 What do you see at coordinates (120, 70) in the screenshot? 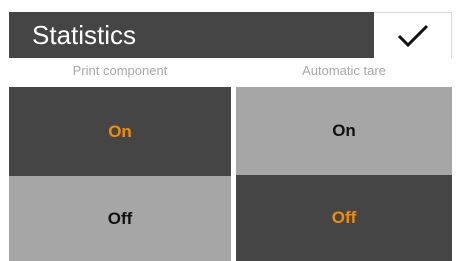
I see `print-component-label: Print component` at bounding box center [120, 70].